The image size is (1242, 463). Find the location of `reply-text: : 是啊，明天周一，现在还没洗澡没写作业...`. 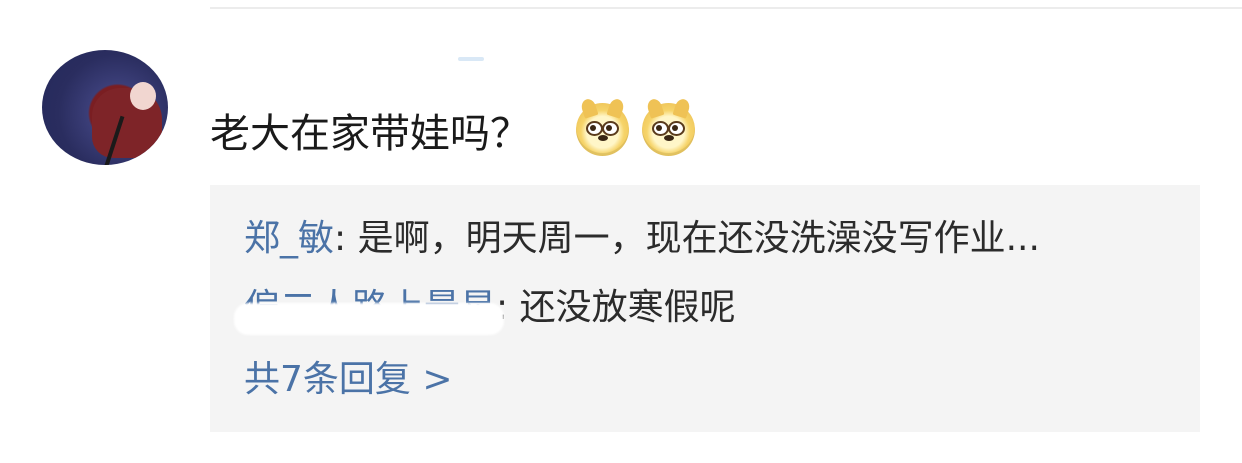

reply-text: : 是啊，明天周一，现在还没洗澡没写作业... is located at coordinates (687, 238).